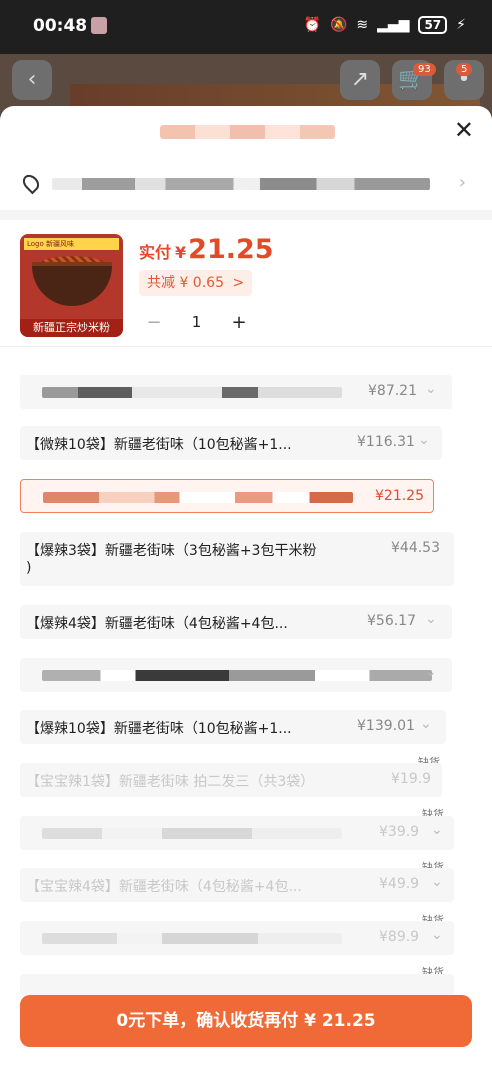  Describe the element at coordinates (237, 985) in the screenshot. I see `sku-option-disabled-partial` at that location.